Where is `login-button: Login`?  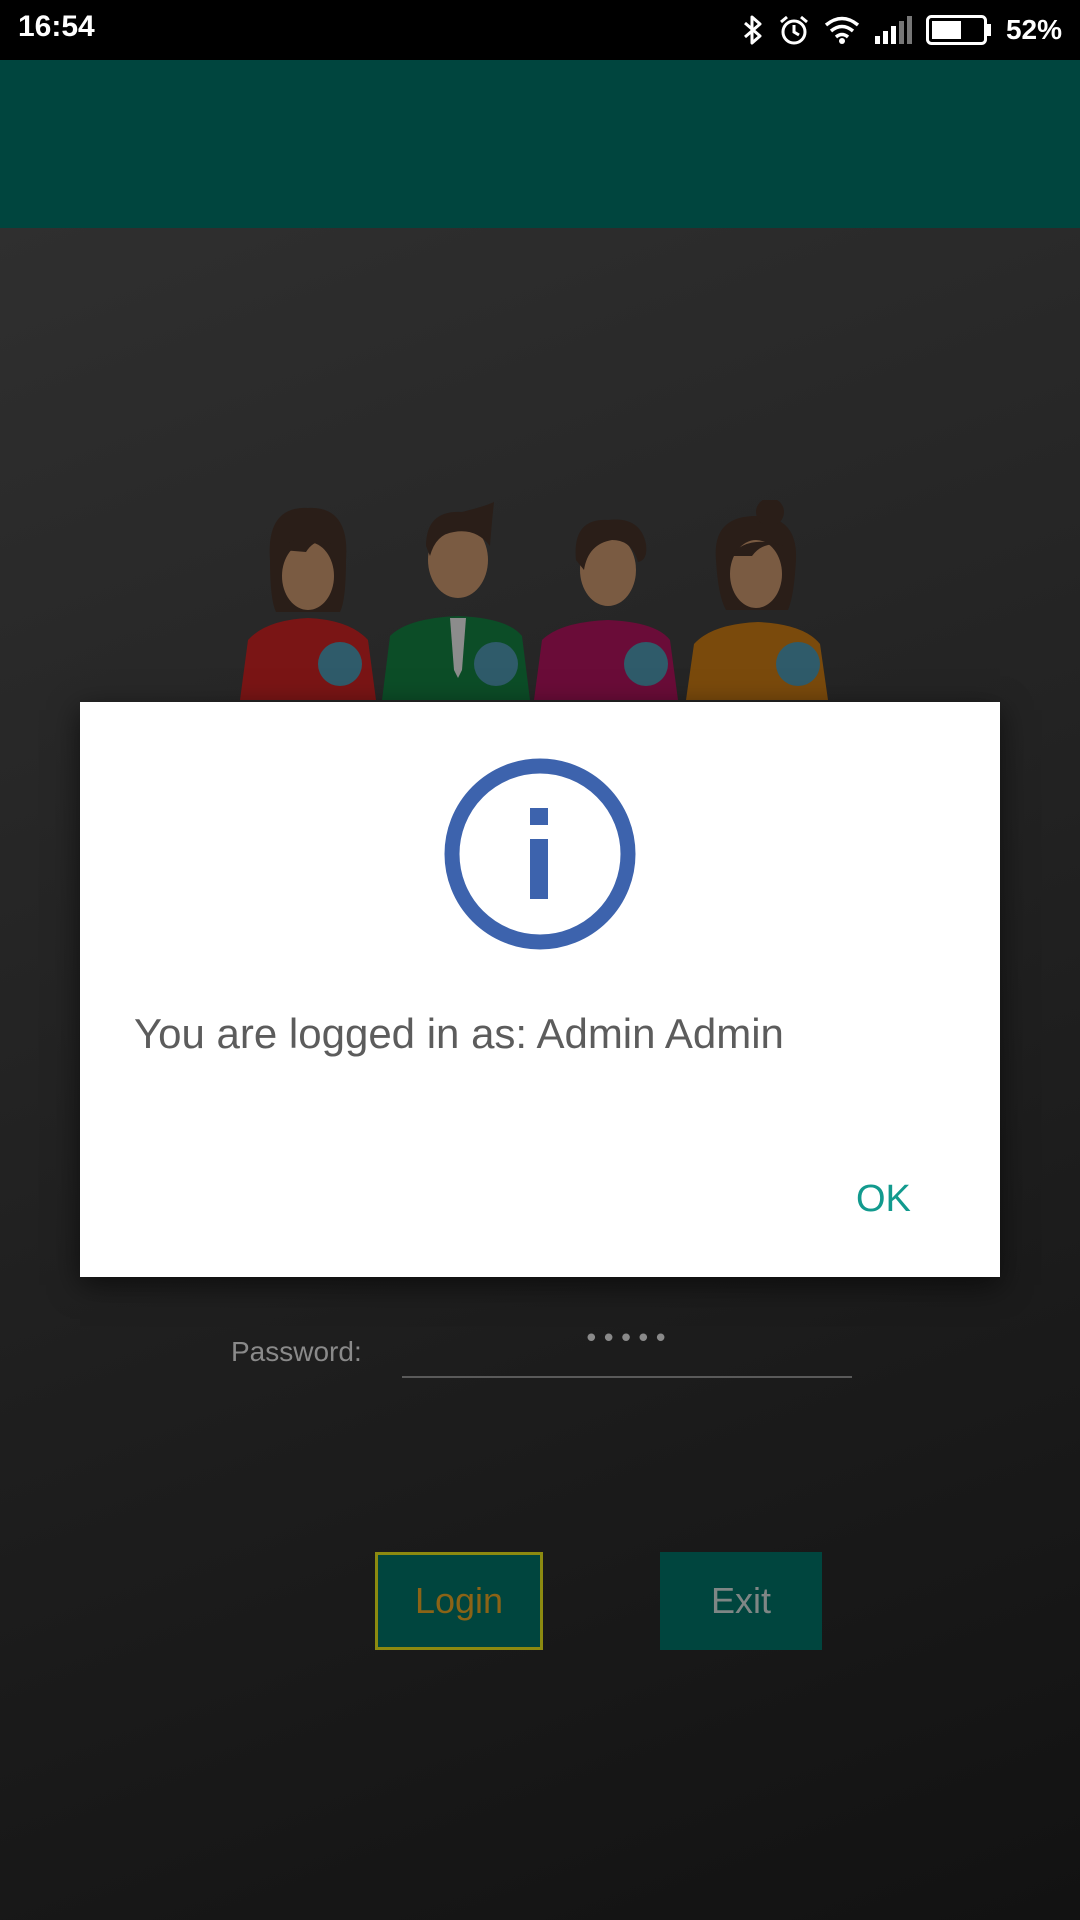
login-button: Login is located at coordinates (459, 1601).